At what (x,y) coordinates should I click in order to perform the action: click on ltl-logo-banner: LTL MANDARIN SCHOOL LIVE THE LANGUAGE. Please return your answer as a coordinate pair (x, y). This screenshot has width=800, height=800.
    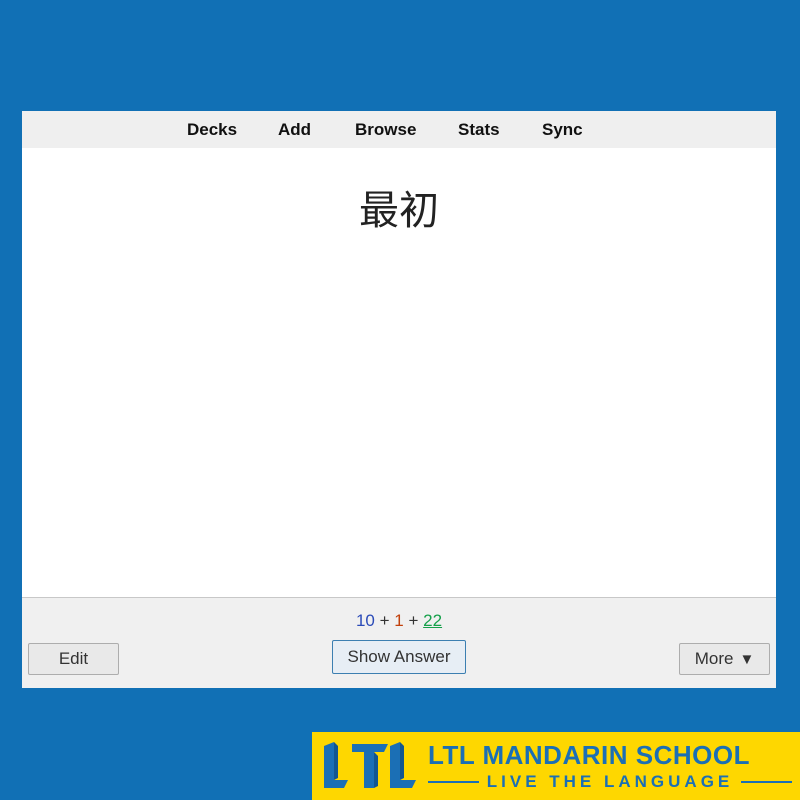
    Looking at the image, I should click on (556, 766).